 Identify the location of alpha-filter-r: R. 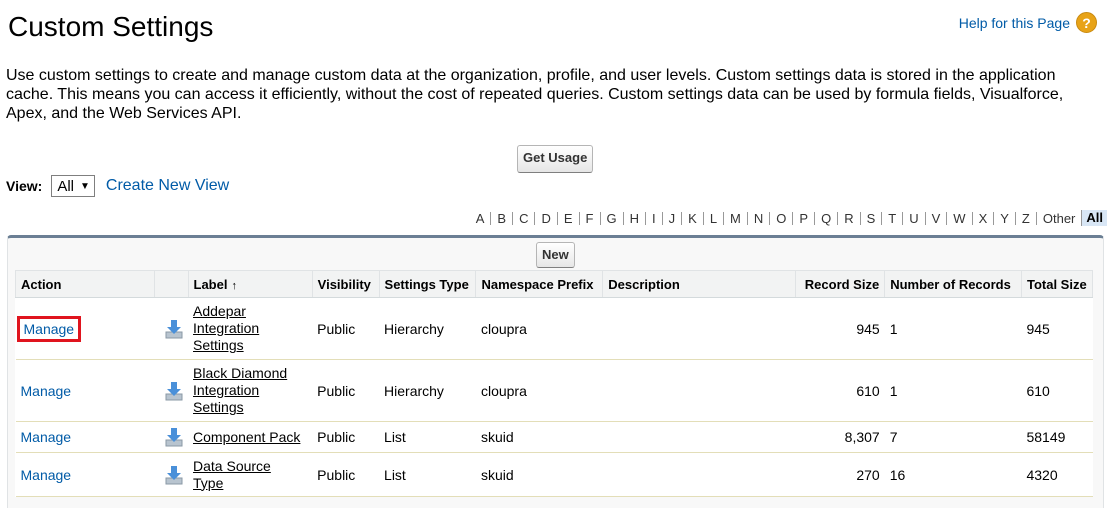
(848, 218).